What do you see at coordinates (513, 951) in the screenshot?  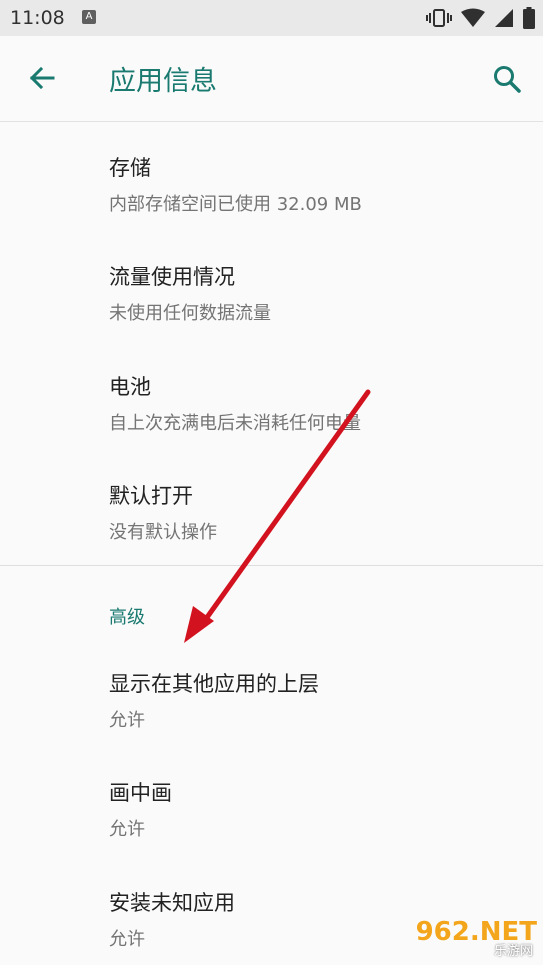 I see `watermark-text: 乐游网` at bounding box center [513, 951].